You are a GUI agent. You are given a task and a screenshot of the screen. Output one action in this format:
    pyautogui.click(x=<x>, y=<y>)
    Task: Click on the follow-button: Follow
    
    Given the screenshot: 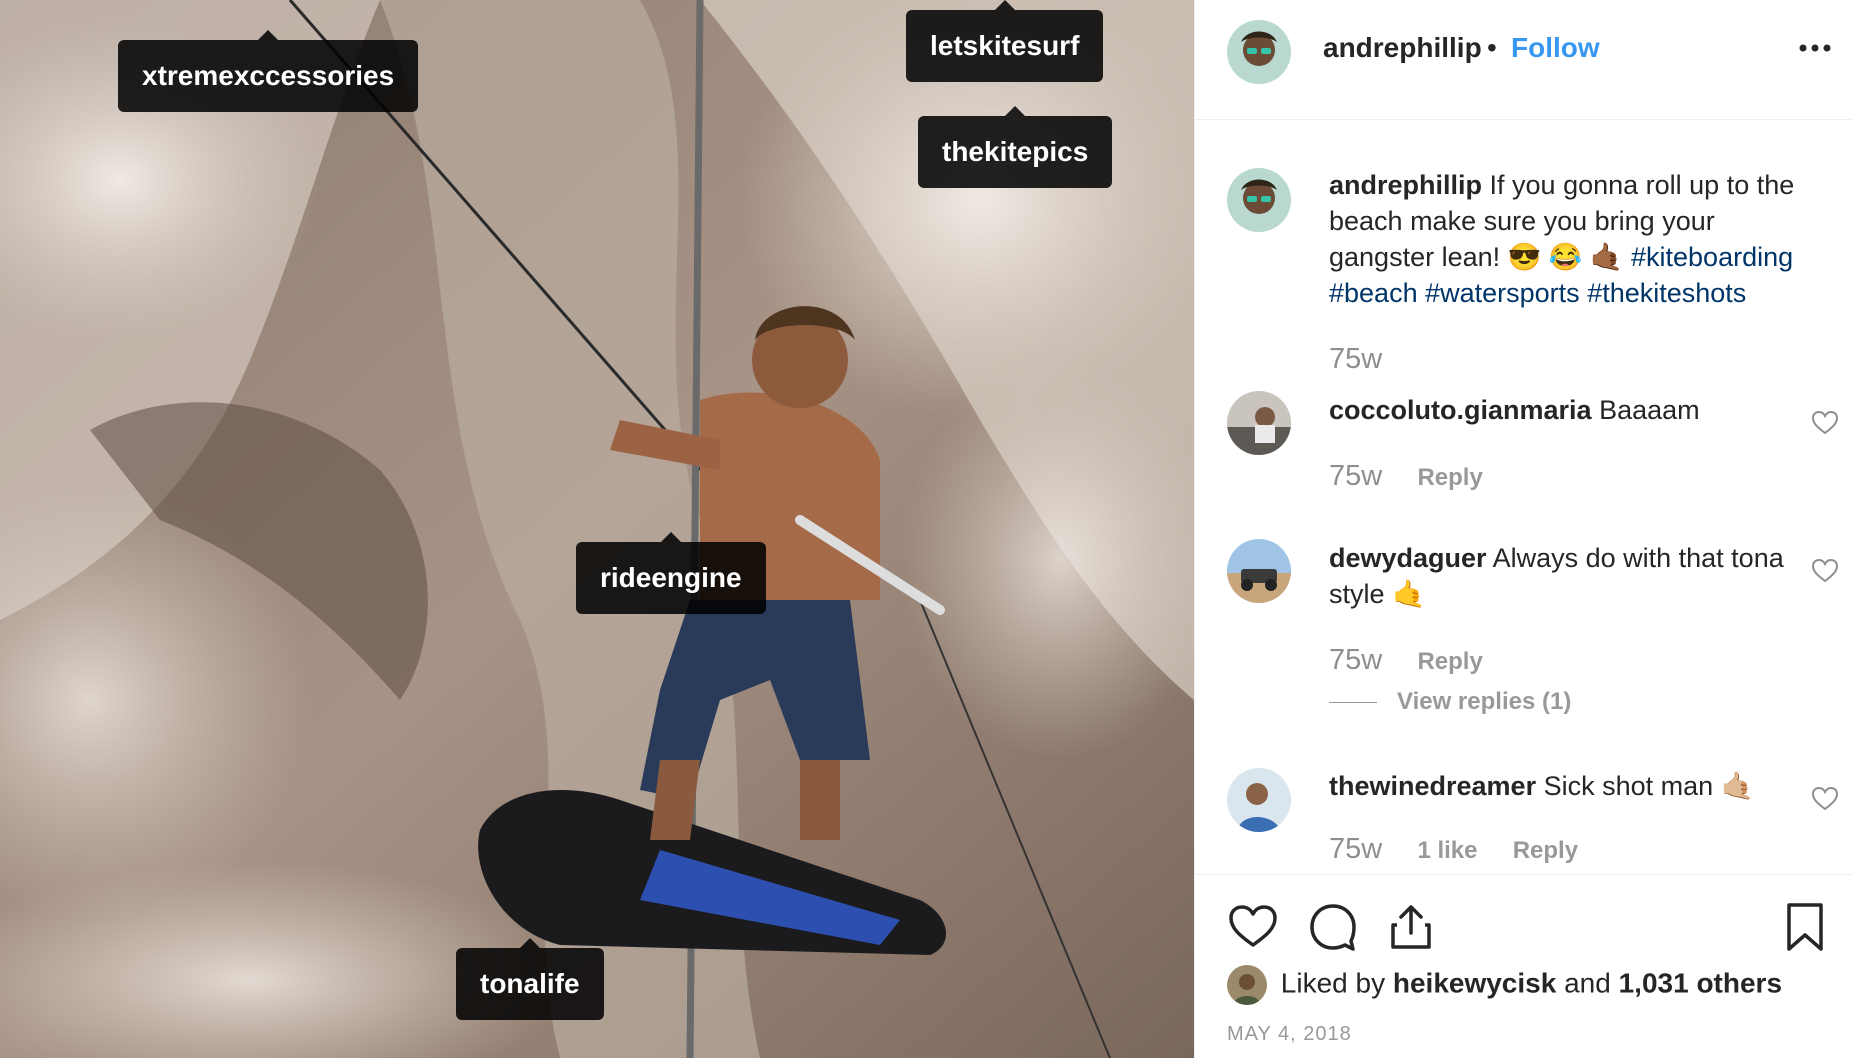 What is the action you would take?
    pyautogui.click(x=1555, y=48)
    